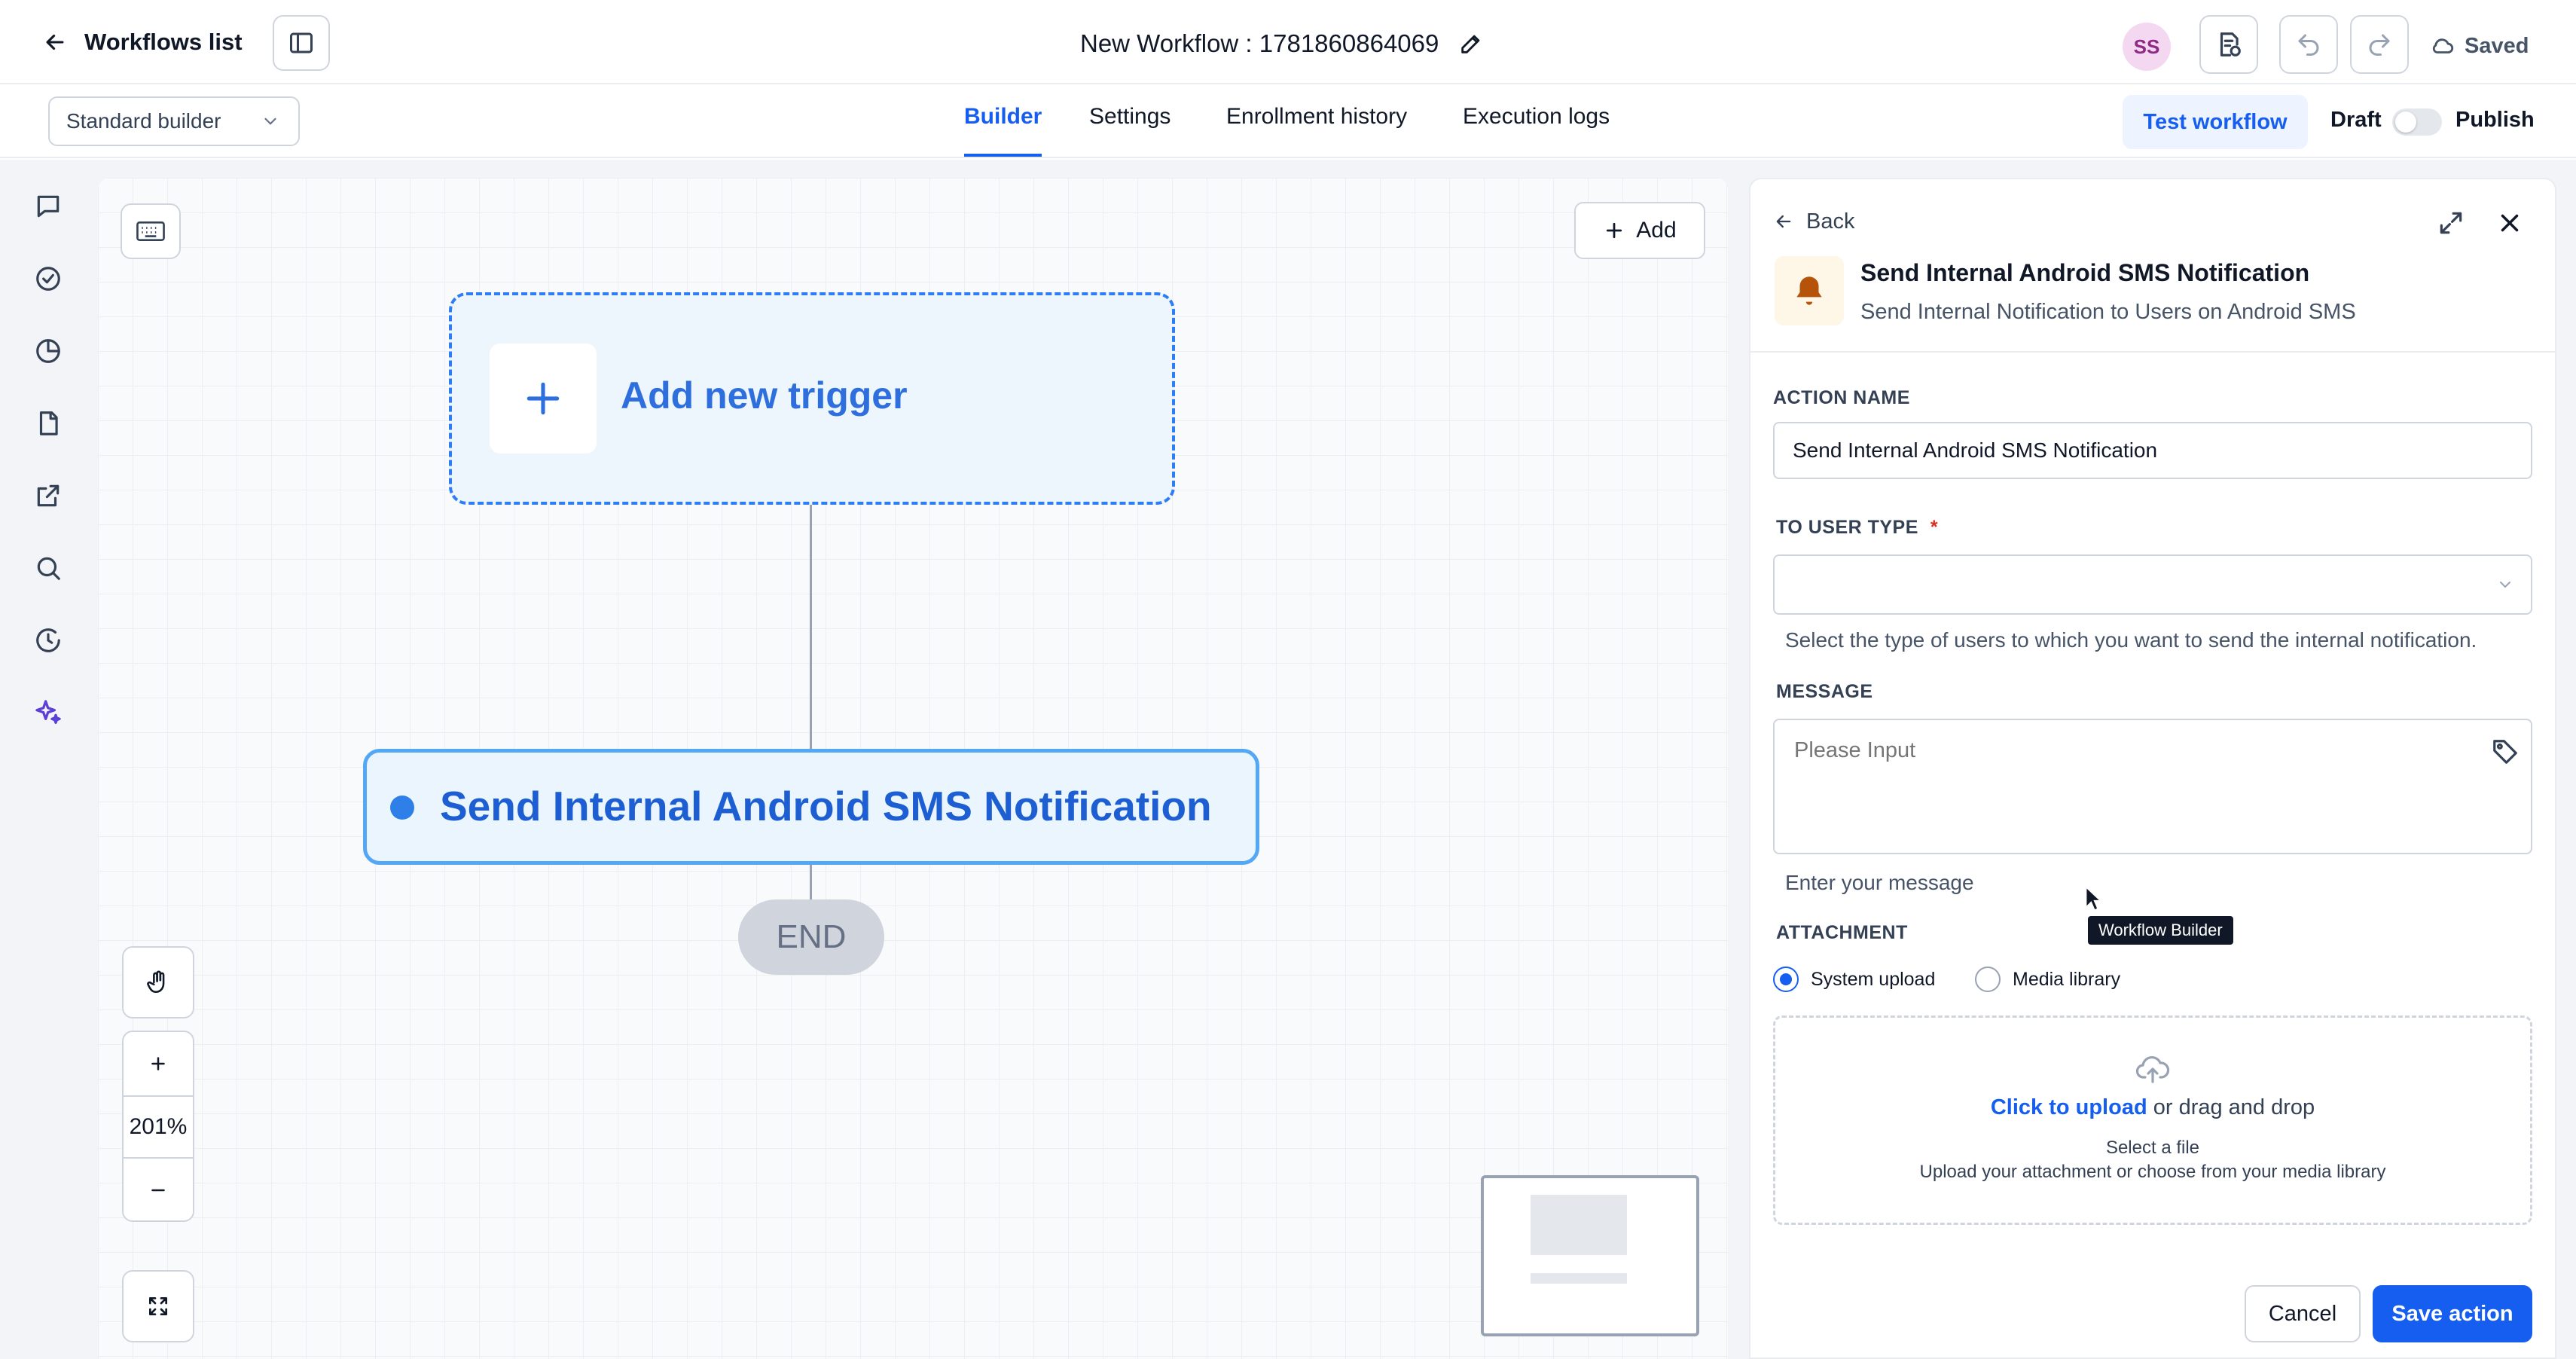  What do you see at coordinates (2153, 584) in the screenshot?
I see `user-type-select` at bounding box center [2153, 584].